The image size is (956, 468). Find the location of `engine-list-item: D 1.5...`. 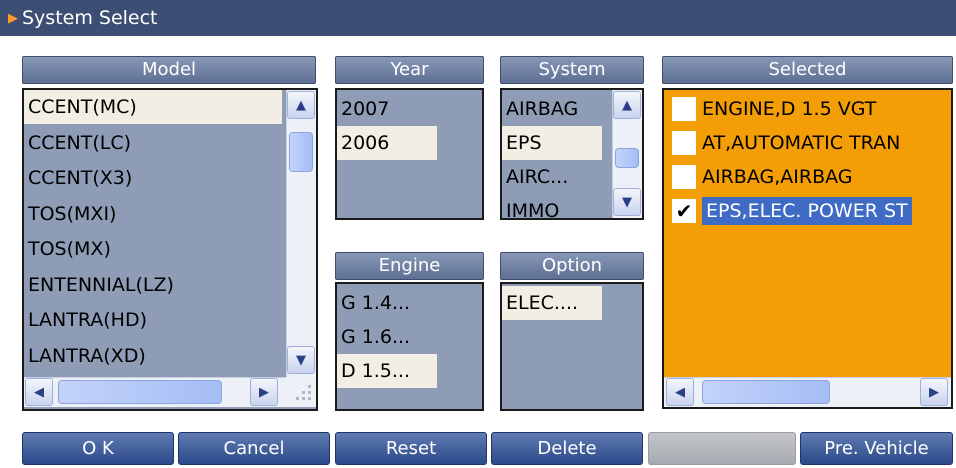

engine-list-item: D 1.5... is located at coordinates (387, 371).